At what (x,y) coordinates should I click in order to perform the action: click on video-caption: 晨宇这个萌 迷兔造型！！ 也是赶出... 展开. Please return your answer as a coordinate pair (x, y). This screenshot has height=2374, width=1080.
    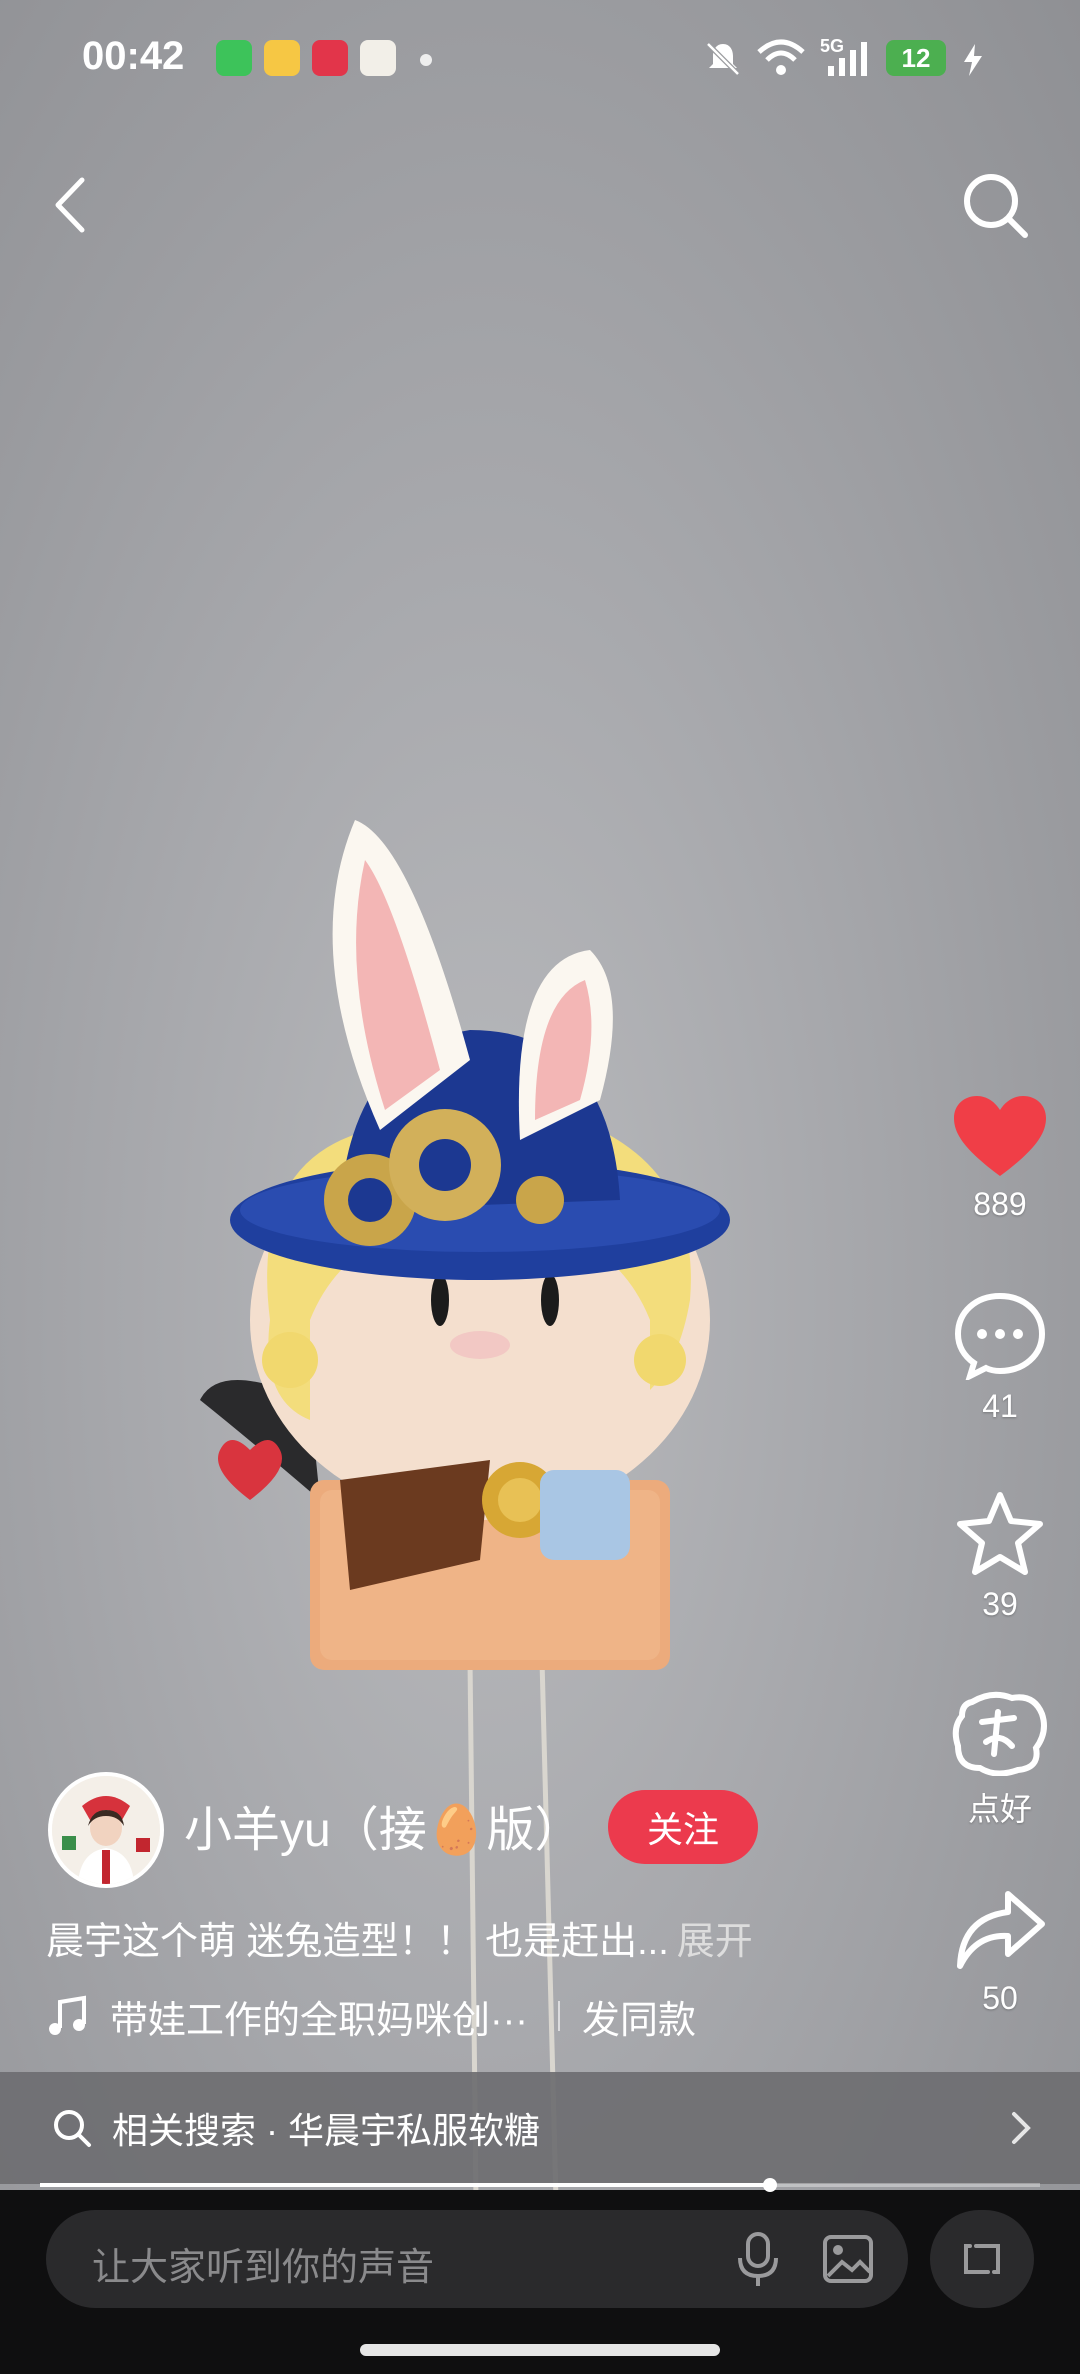
    Looking at the image, I should click on (399, 1937).